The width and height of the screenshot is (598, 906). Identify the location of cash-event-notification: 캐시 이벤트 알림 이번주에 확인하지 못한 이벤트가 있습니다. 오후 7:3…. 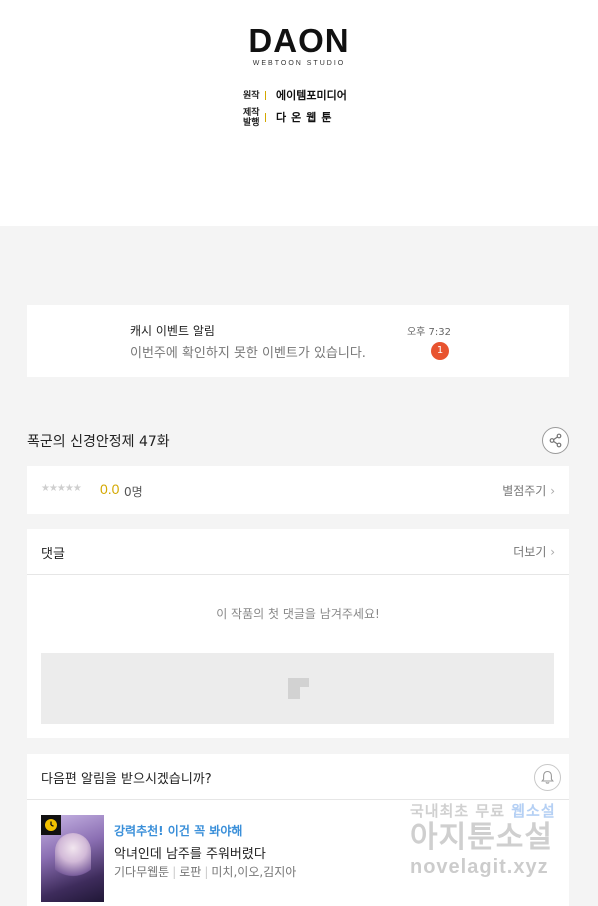
(298, 341).